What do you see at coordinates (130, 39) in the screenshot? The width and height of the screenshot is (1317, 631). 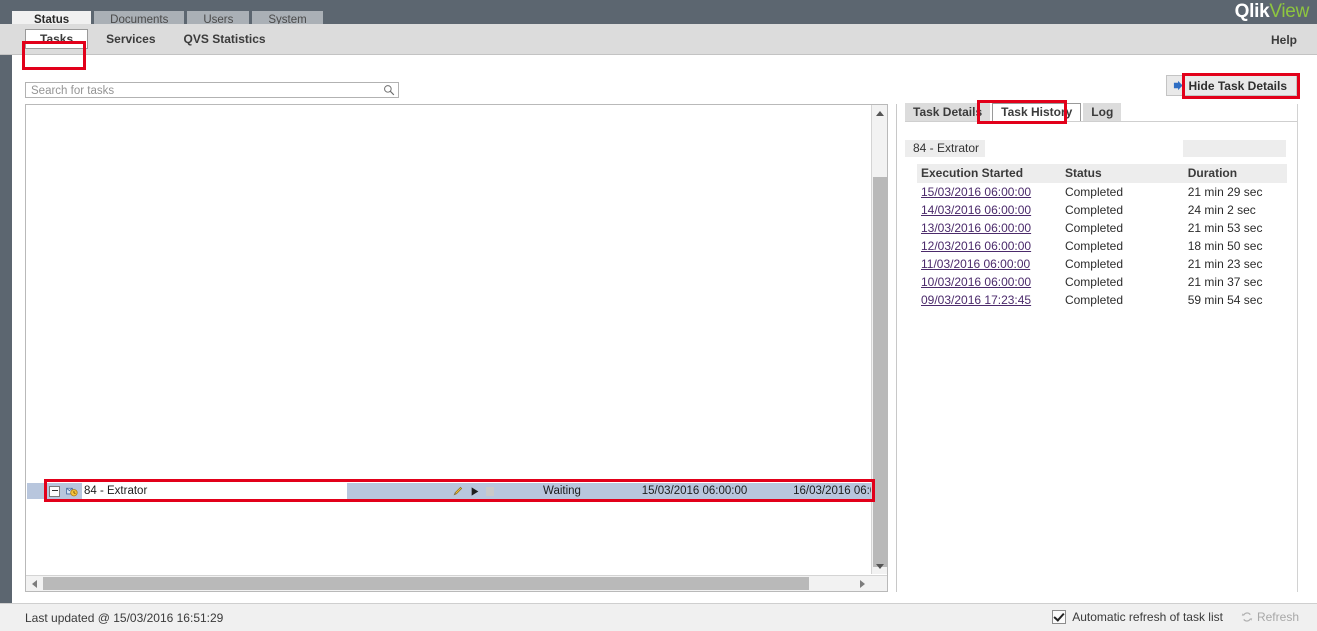 I see `subnav-item-services: Services` at bounding box center [130, 39].